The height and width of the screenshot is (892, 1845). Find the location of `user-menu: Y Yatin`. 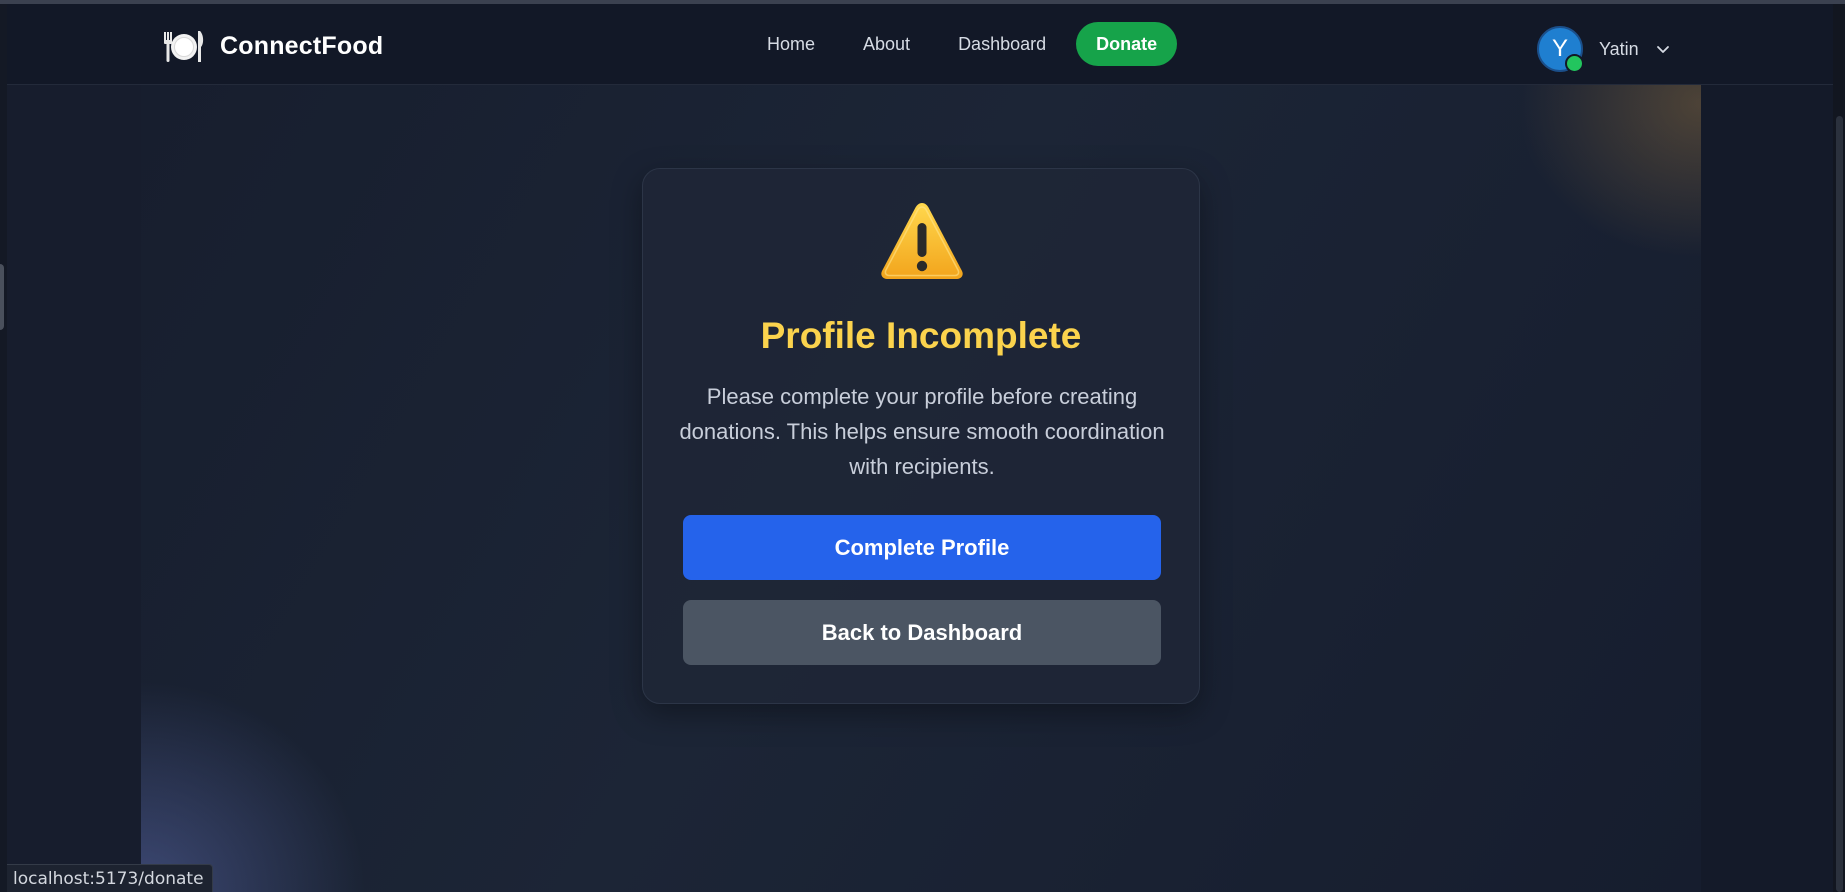

user-menu: Y Yatin is located at coordinates (1604, 49).